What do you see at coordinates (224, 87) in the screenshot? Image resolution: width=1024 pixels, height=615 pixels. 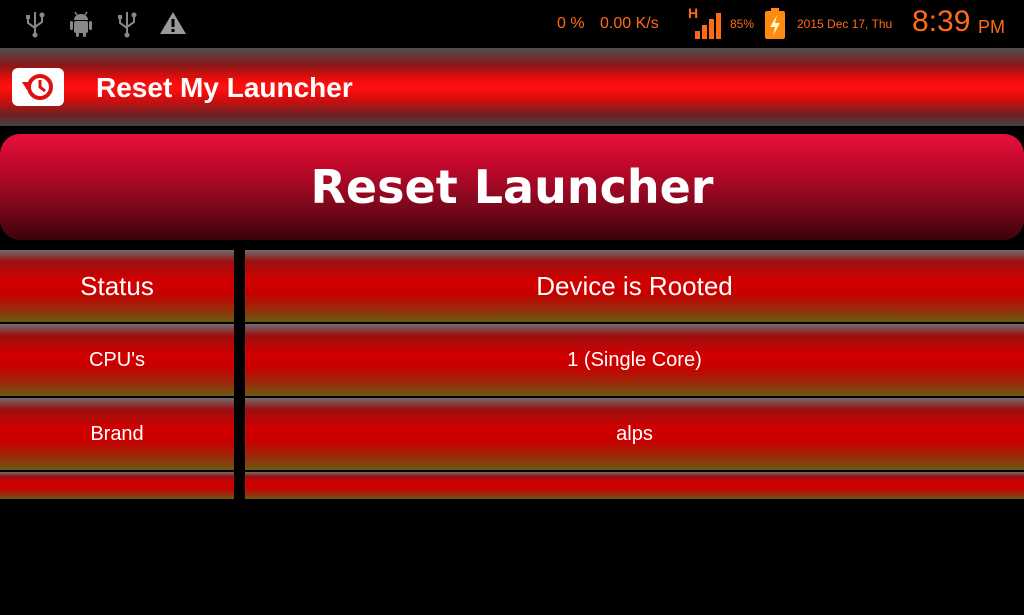 I see `app-title: Reset My Launcher` at bounding box center [224, 87].